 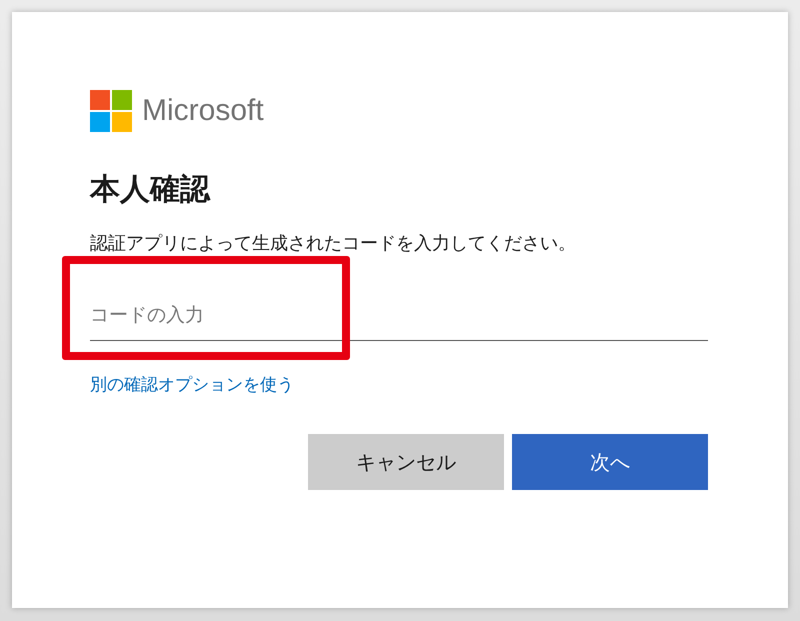 What do you see at coordinates (399, 318) in the screenshot?
I see `code-input-field: コードの入力` at bounding box center [399, 318].